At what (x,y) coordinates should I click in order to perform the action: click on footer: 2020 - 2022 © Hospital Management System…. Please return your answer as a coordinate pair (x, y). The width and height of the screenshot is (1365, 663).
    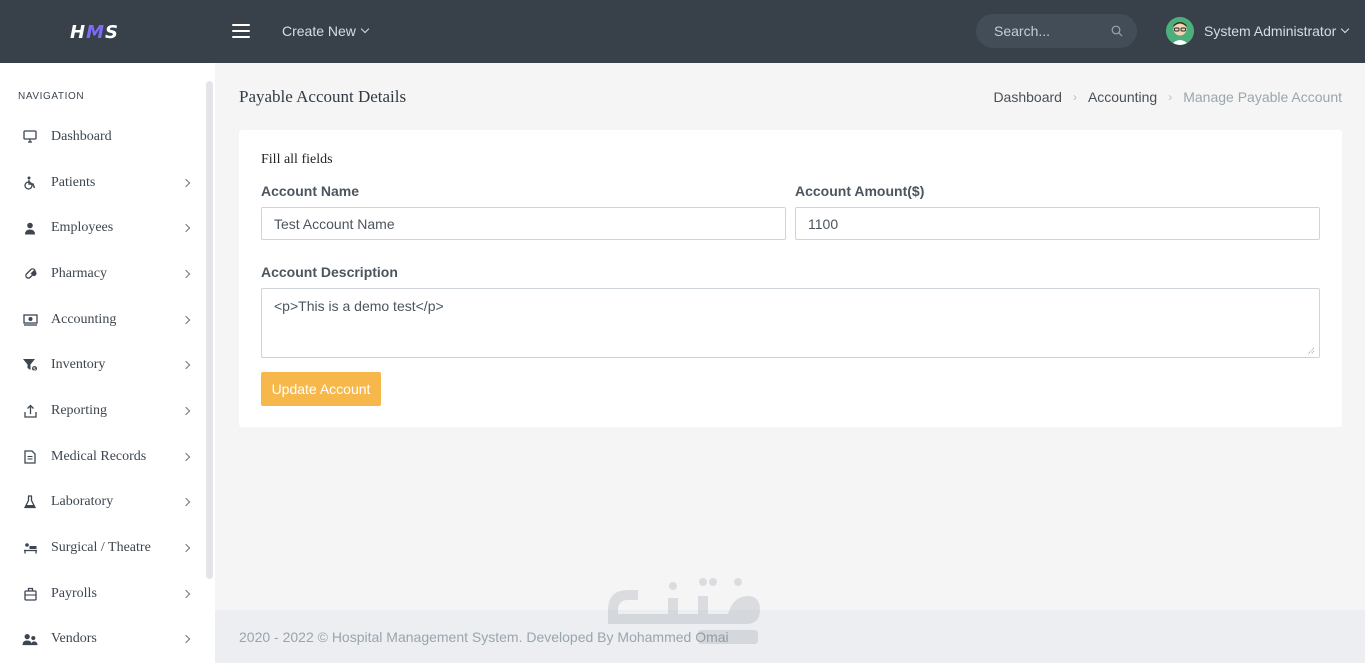
    Looking at the image, I should click on (790, 636).